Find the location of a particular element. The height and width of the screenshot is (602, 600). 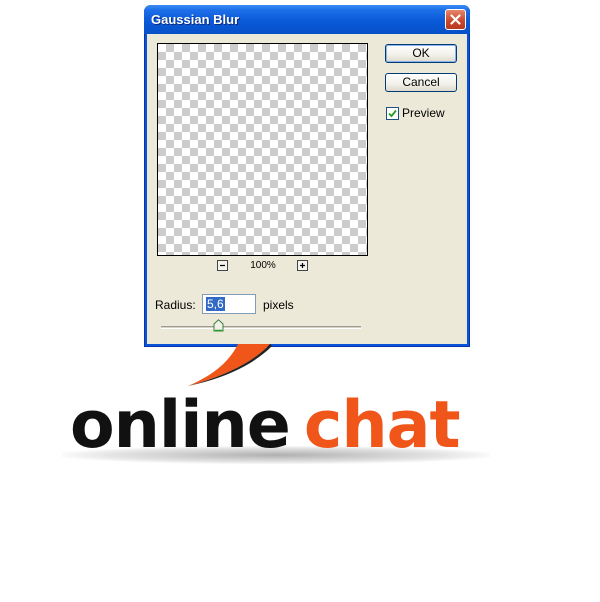

close-icon is located at coordinates (455, 19).